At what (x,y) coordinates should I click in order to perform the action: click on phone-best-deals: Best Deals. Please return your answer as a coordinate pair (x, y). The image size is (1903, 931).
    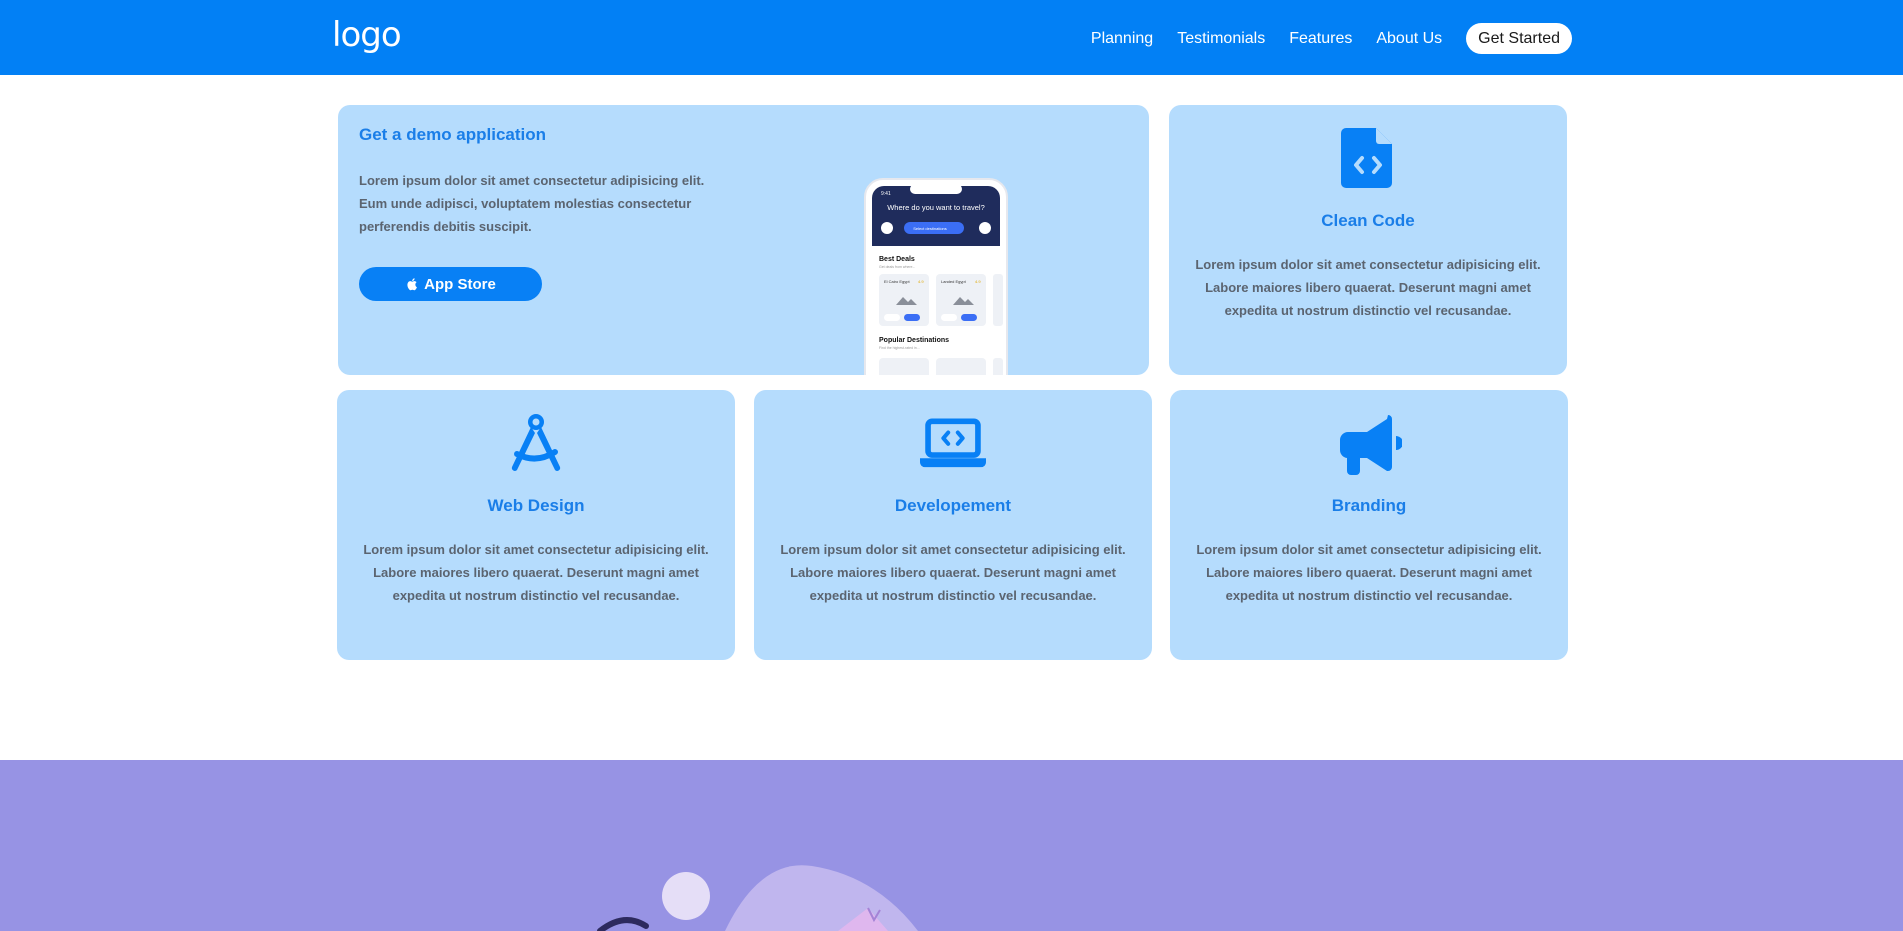
    Looking at the image, I should click on (897, 259).